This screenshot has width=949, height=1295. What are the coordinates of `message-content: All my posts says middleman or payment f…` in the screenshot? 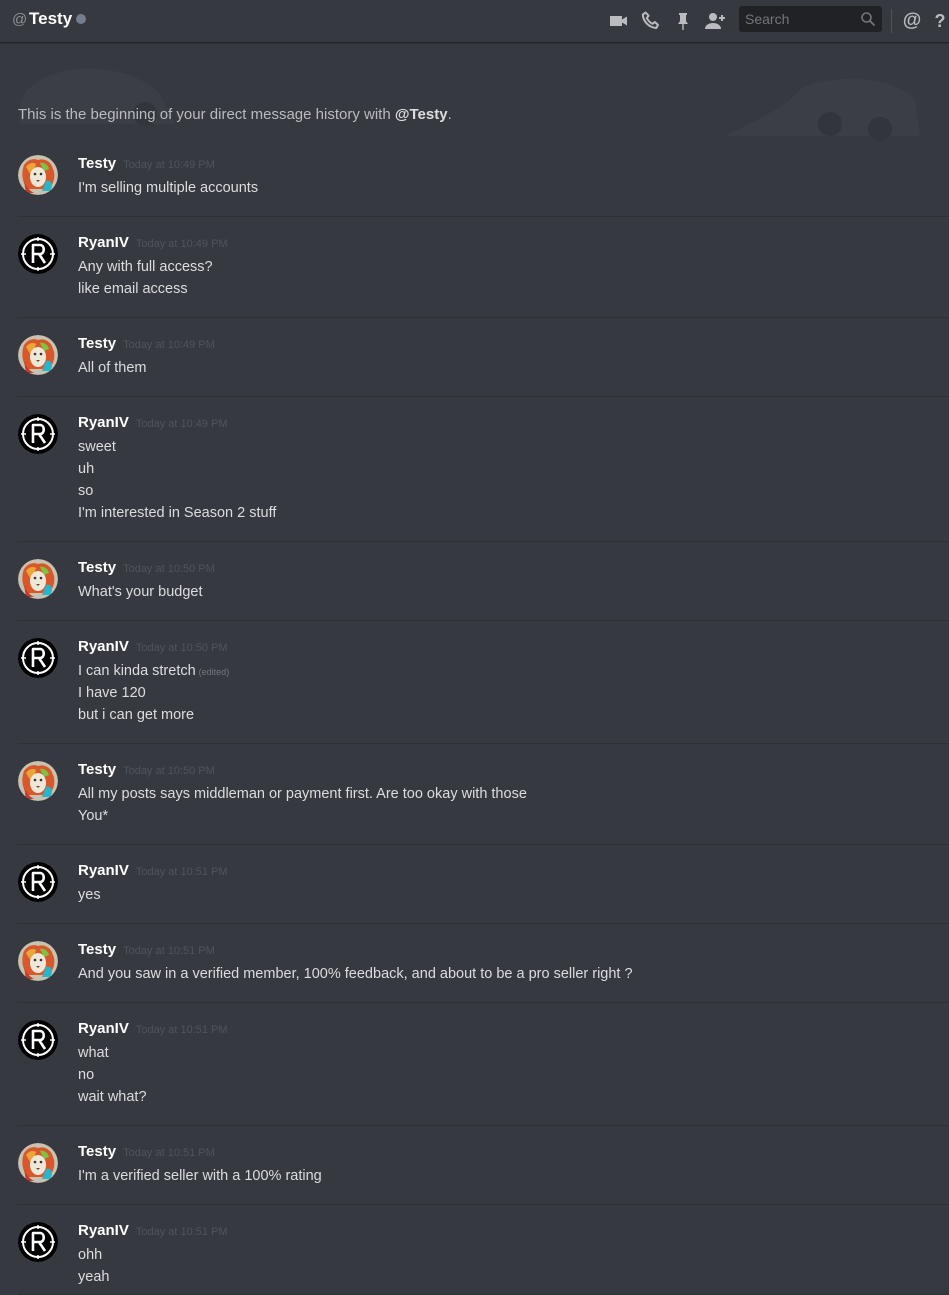 It's located at (302, 805).